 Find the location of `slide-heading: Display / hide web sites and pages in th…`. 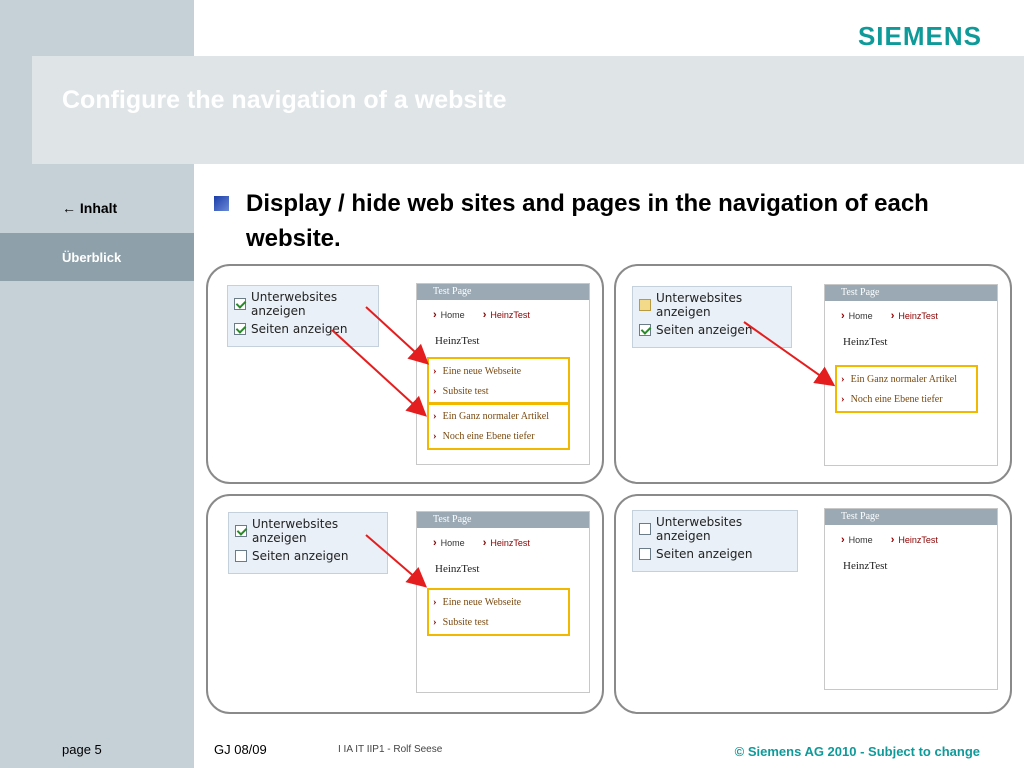

slide-heading: Display / hide web sites and pages in th… is located at coordinates (587, 221).